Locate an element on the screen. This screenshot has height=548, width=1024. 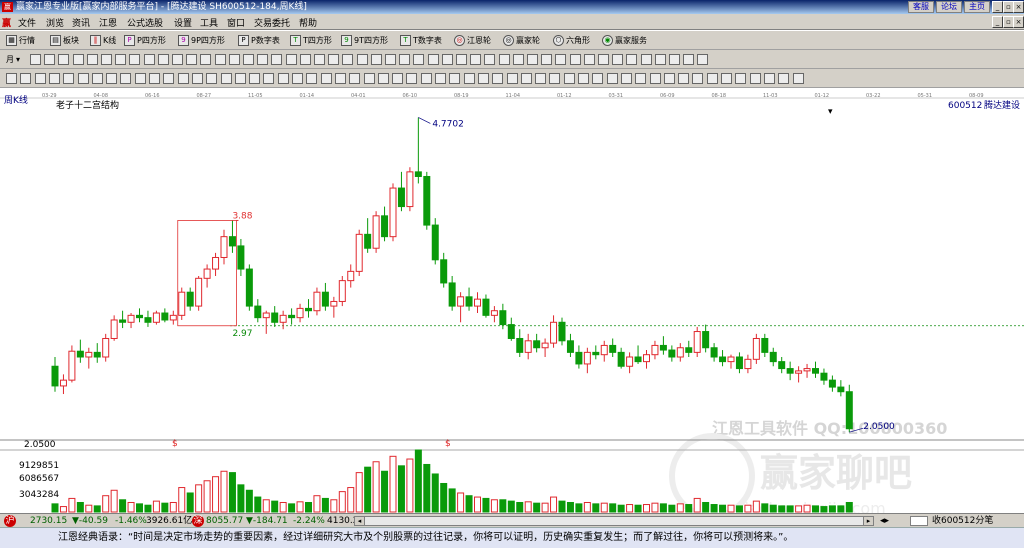
sz-index-icon: 深 is located at coordinates (198, 521).